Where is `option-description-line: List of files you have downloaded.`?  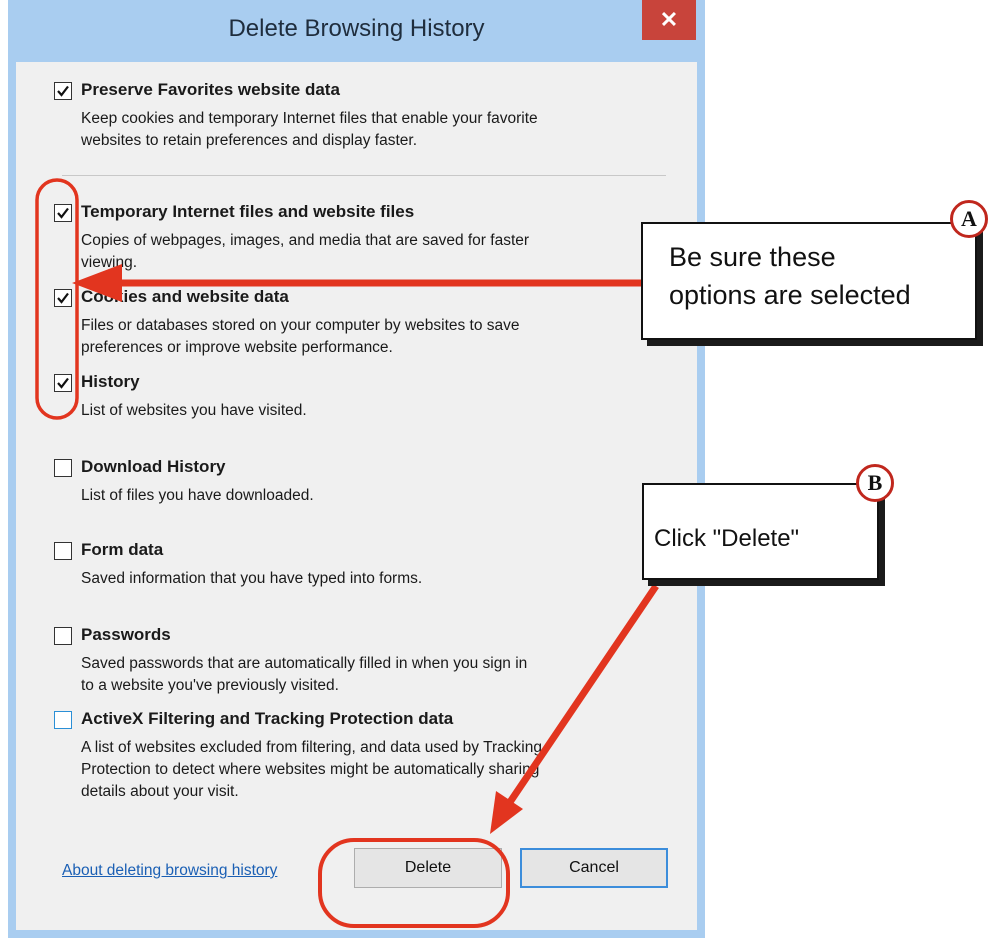 option-description-line: List of files you have downloaded. is located at coordinates (197, 495).